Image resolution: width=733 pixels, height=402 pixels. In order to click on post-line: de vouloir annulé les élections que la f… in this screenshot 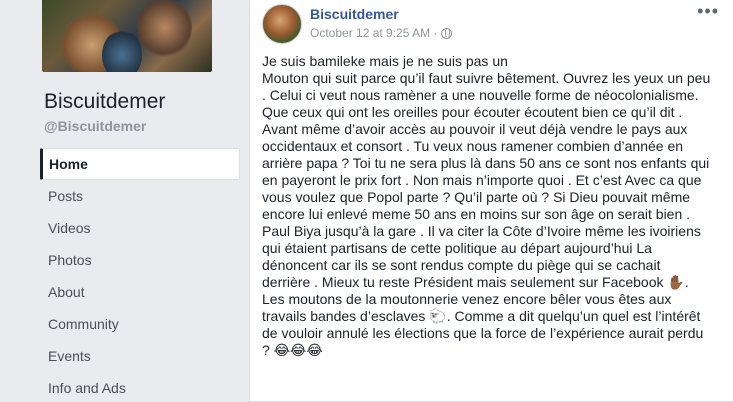, I will do `click(483, 333)`.